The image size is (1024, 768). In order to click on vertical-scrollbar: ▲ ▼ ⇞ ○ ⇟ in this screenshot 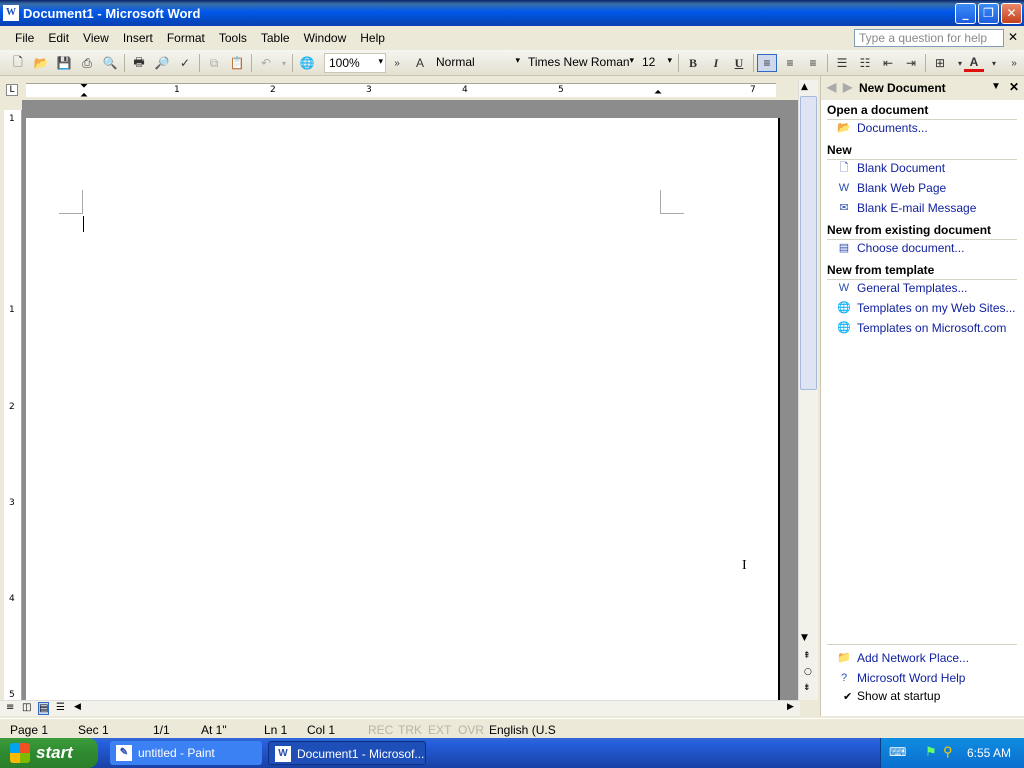, I will do `click(808, 390)`.